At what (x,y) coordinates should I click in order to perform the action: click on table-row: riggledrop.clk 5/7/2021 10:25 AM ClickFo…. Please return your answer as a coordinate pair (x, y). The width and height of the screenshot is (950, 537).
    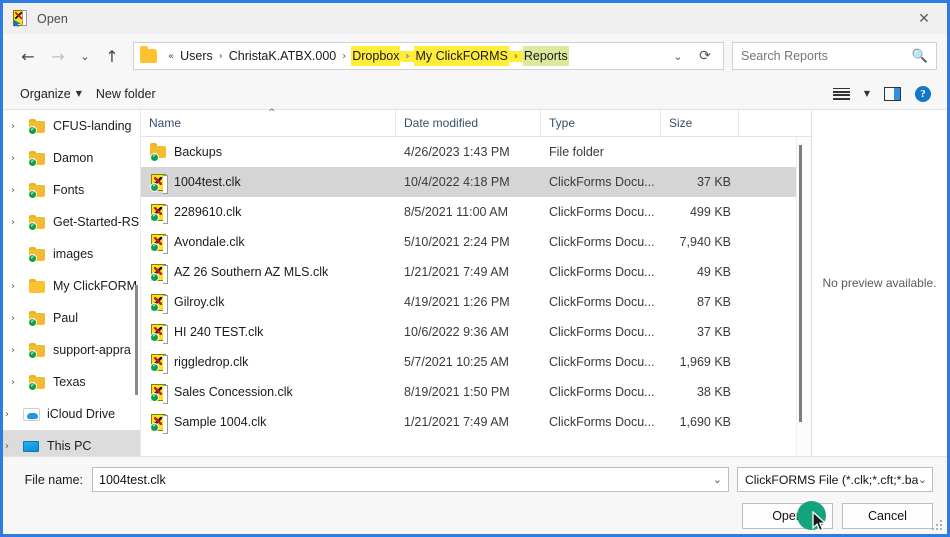
    Looking at the image, I should click on (476, 362).